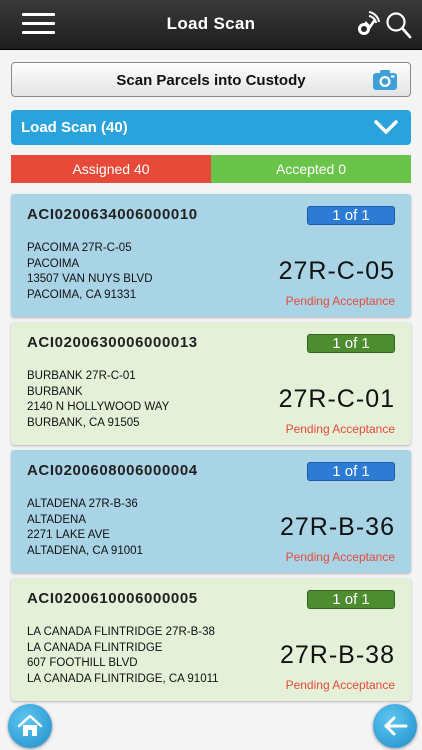  What do you see at coordinates (95, 647) in the screenshot?
I see `address-line: LA CANADA FLINTRIDGE` at bounding box center [95, 647].